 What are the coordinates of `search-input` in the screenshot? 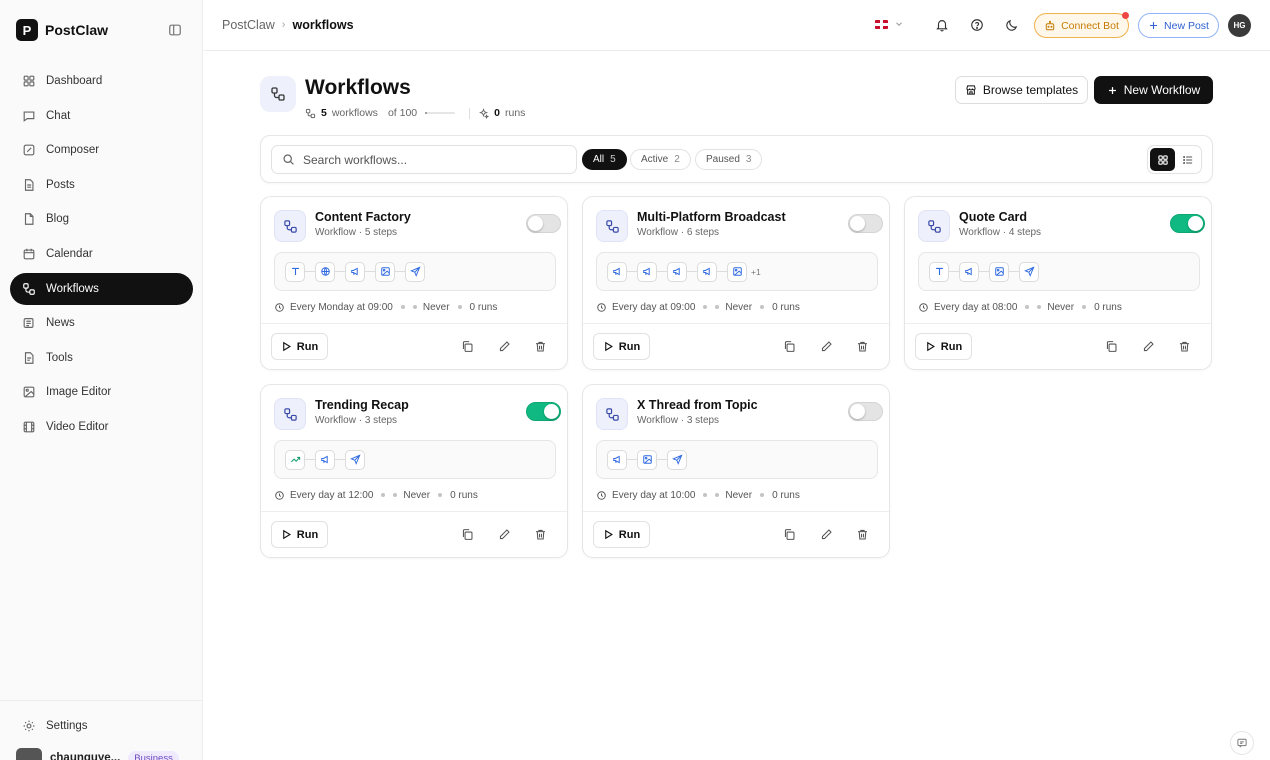 It's located at (433, 159).